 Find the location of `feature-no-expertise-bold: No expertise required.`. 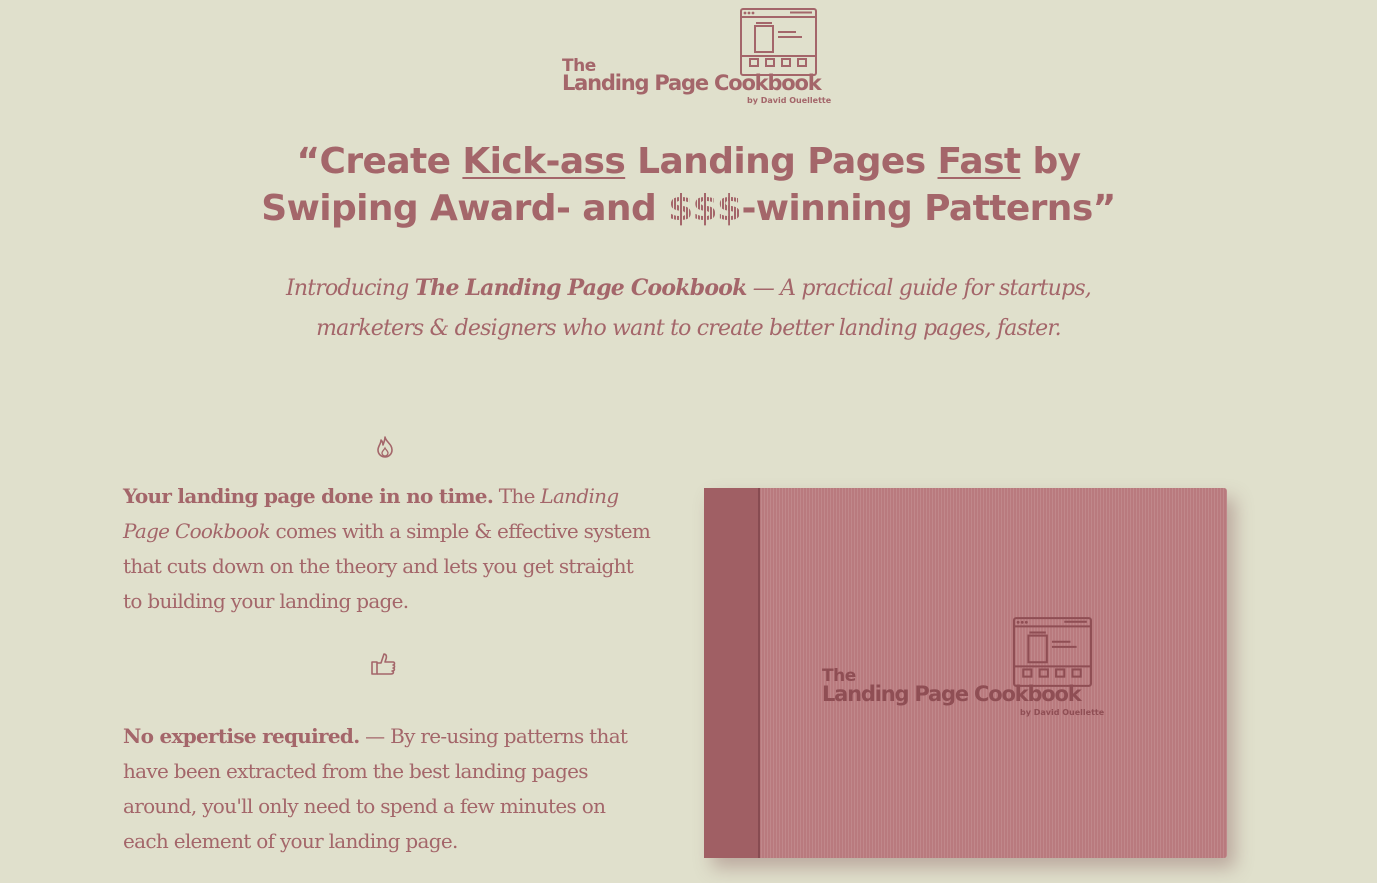

feature-no-expertise-bold: No expertise required. is located at coordinates (241, 736).